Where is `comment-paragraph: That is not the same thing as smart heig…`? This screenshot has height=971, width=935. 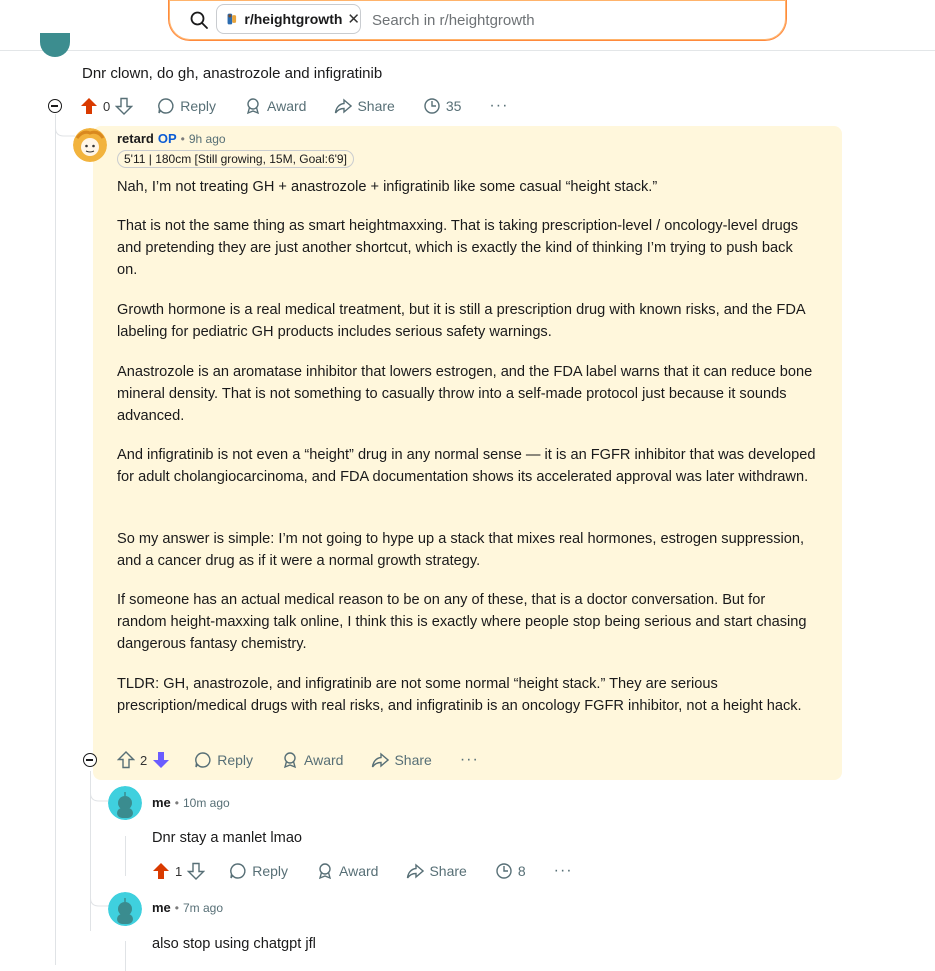 comment-paragraph: That is not the same thing as smart heig… is located at coordinates (458, 248).